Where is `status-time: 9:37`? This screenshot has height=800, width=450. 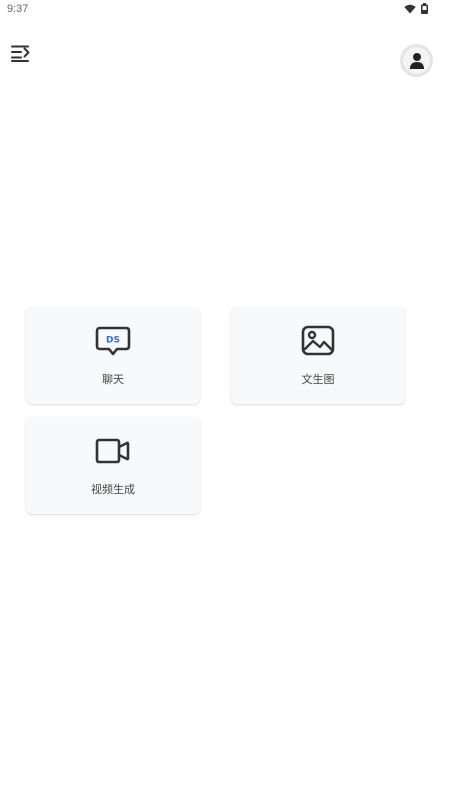 status-time: 9:37 is located at coordinates (18, 9).